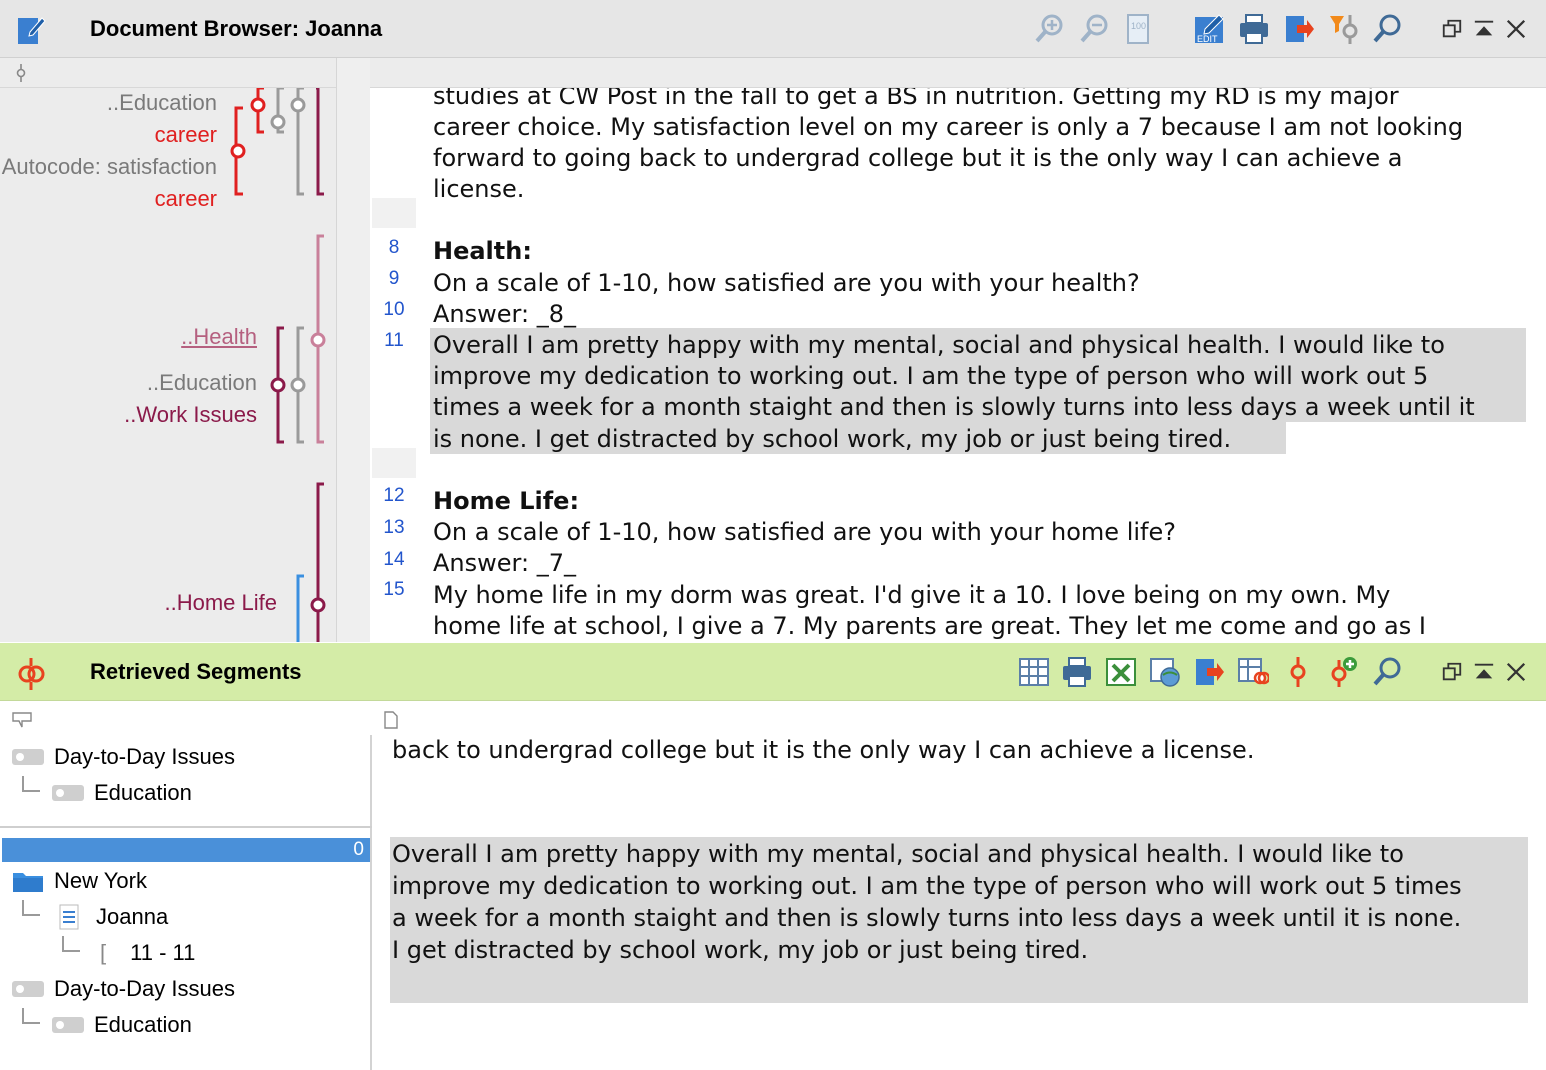  What do you see at coordinates (1342, 672) in the screenshot?
I see `add-code-icon` at bounding box center [1342, 672].